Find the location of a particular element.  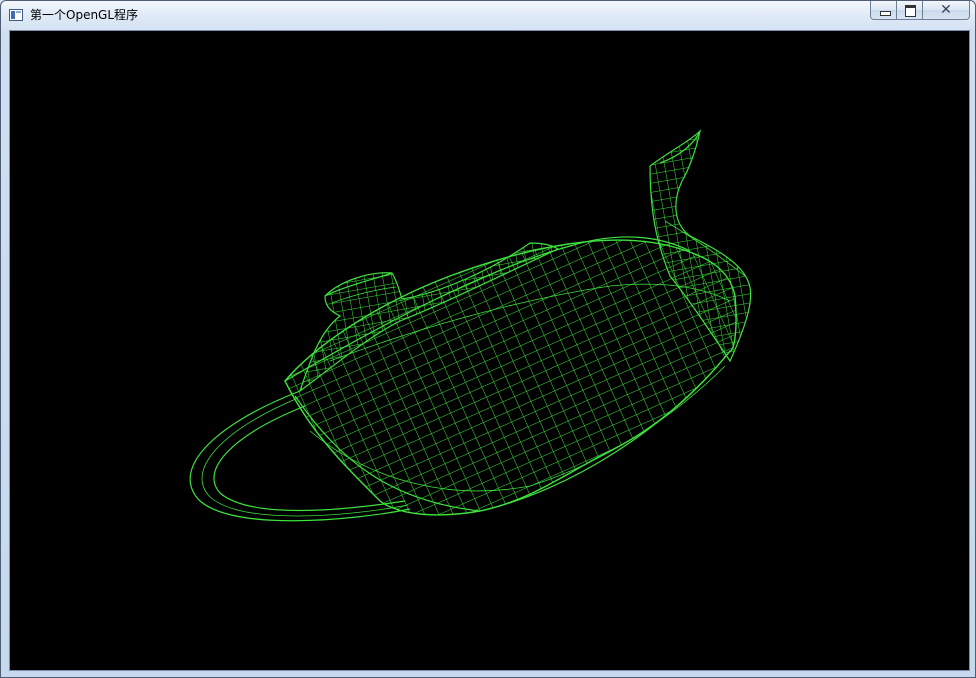

window-controls: ✕ is located at coordinates (920, 11).